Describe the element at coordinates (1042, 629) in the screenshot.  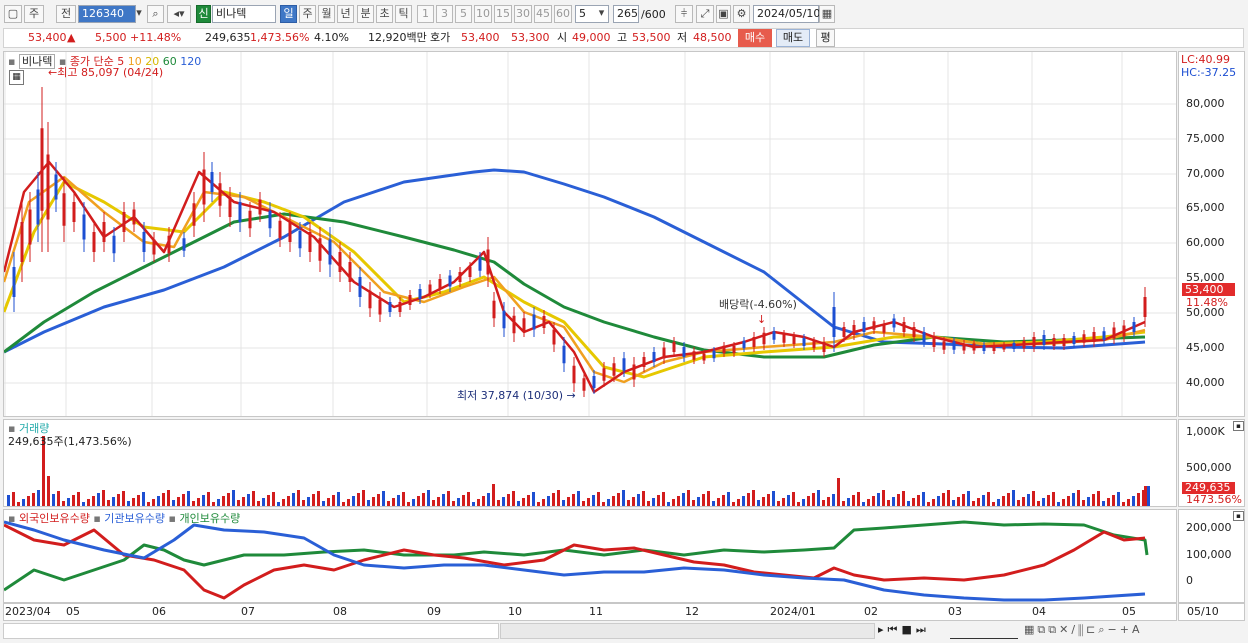
I see `copy-icon: ⧉` at that location.